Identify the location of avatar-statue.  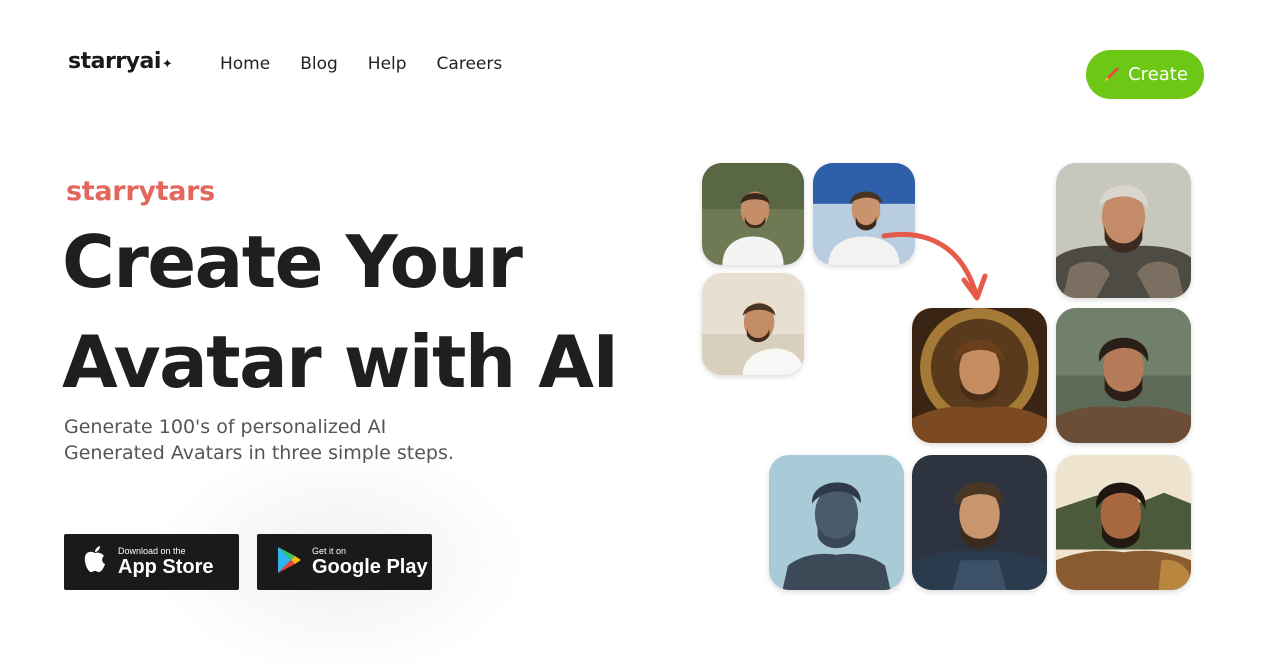
(836, 522).